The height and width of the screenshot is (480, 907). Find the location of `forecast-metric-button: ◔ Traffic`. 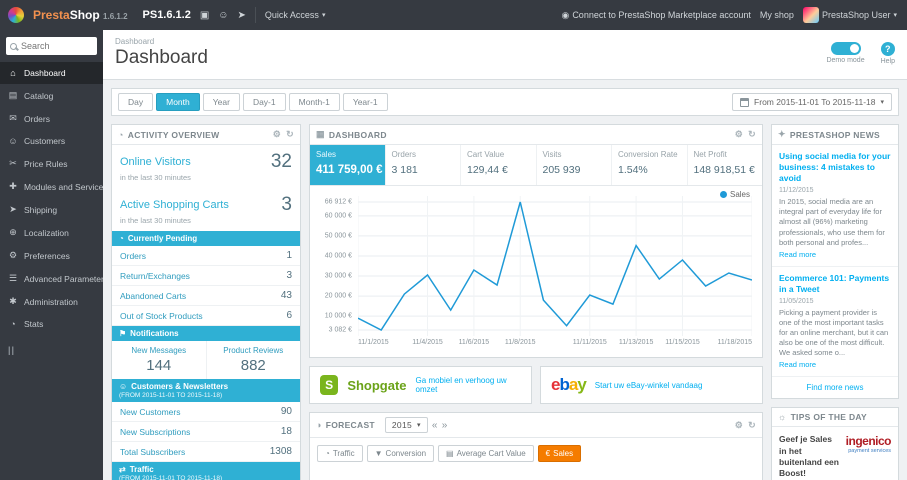

forecast-metric-button: ◔ Traffic is located at coordinates (340, 453).